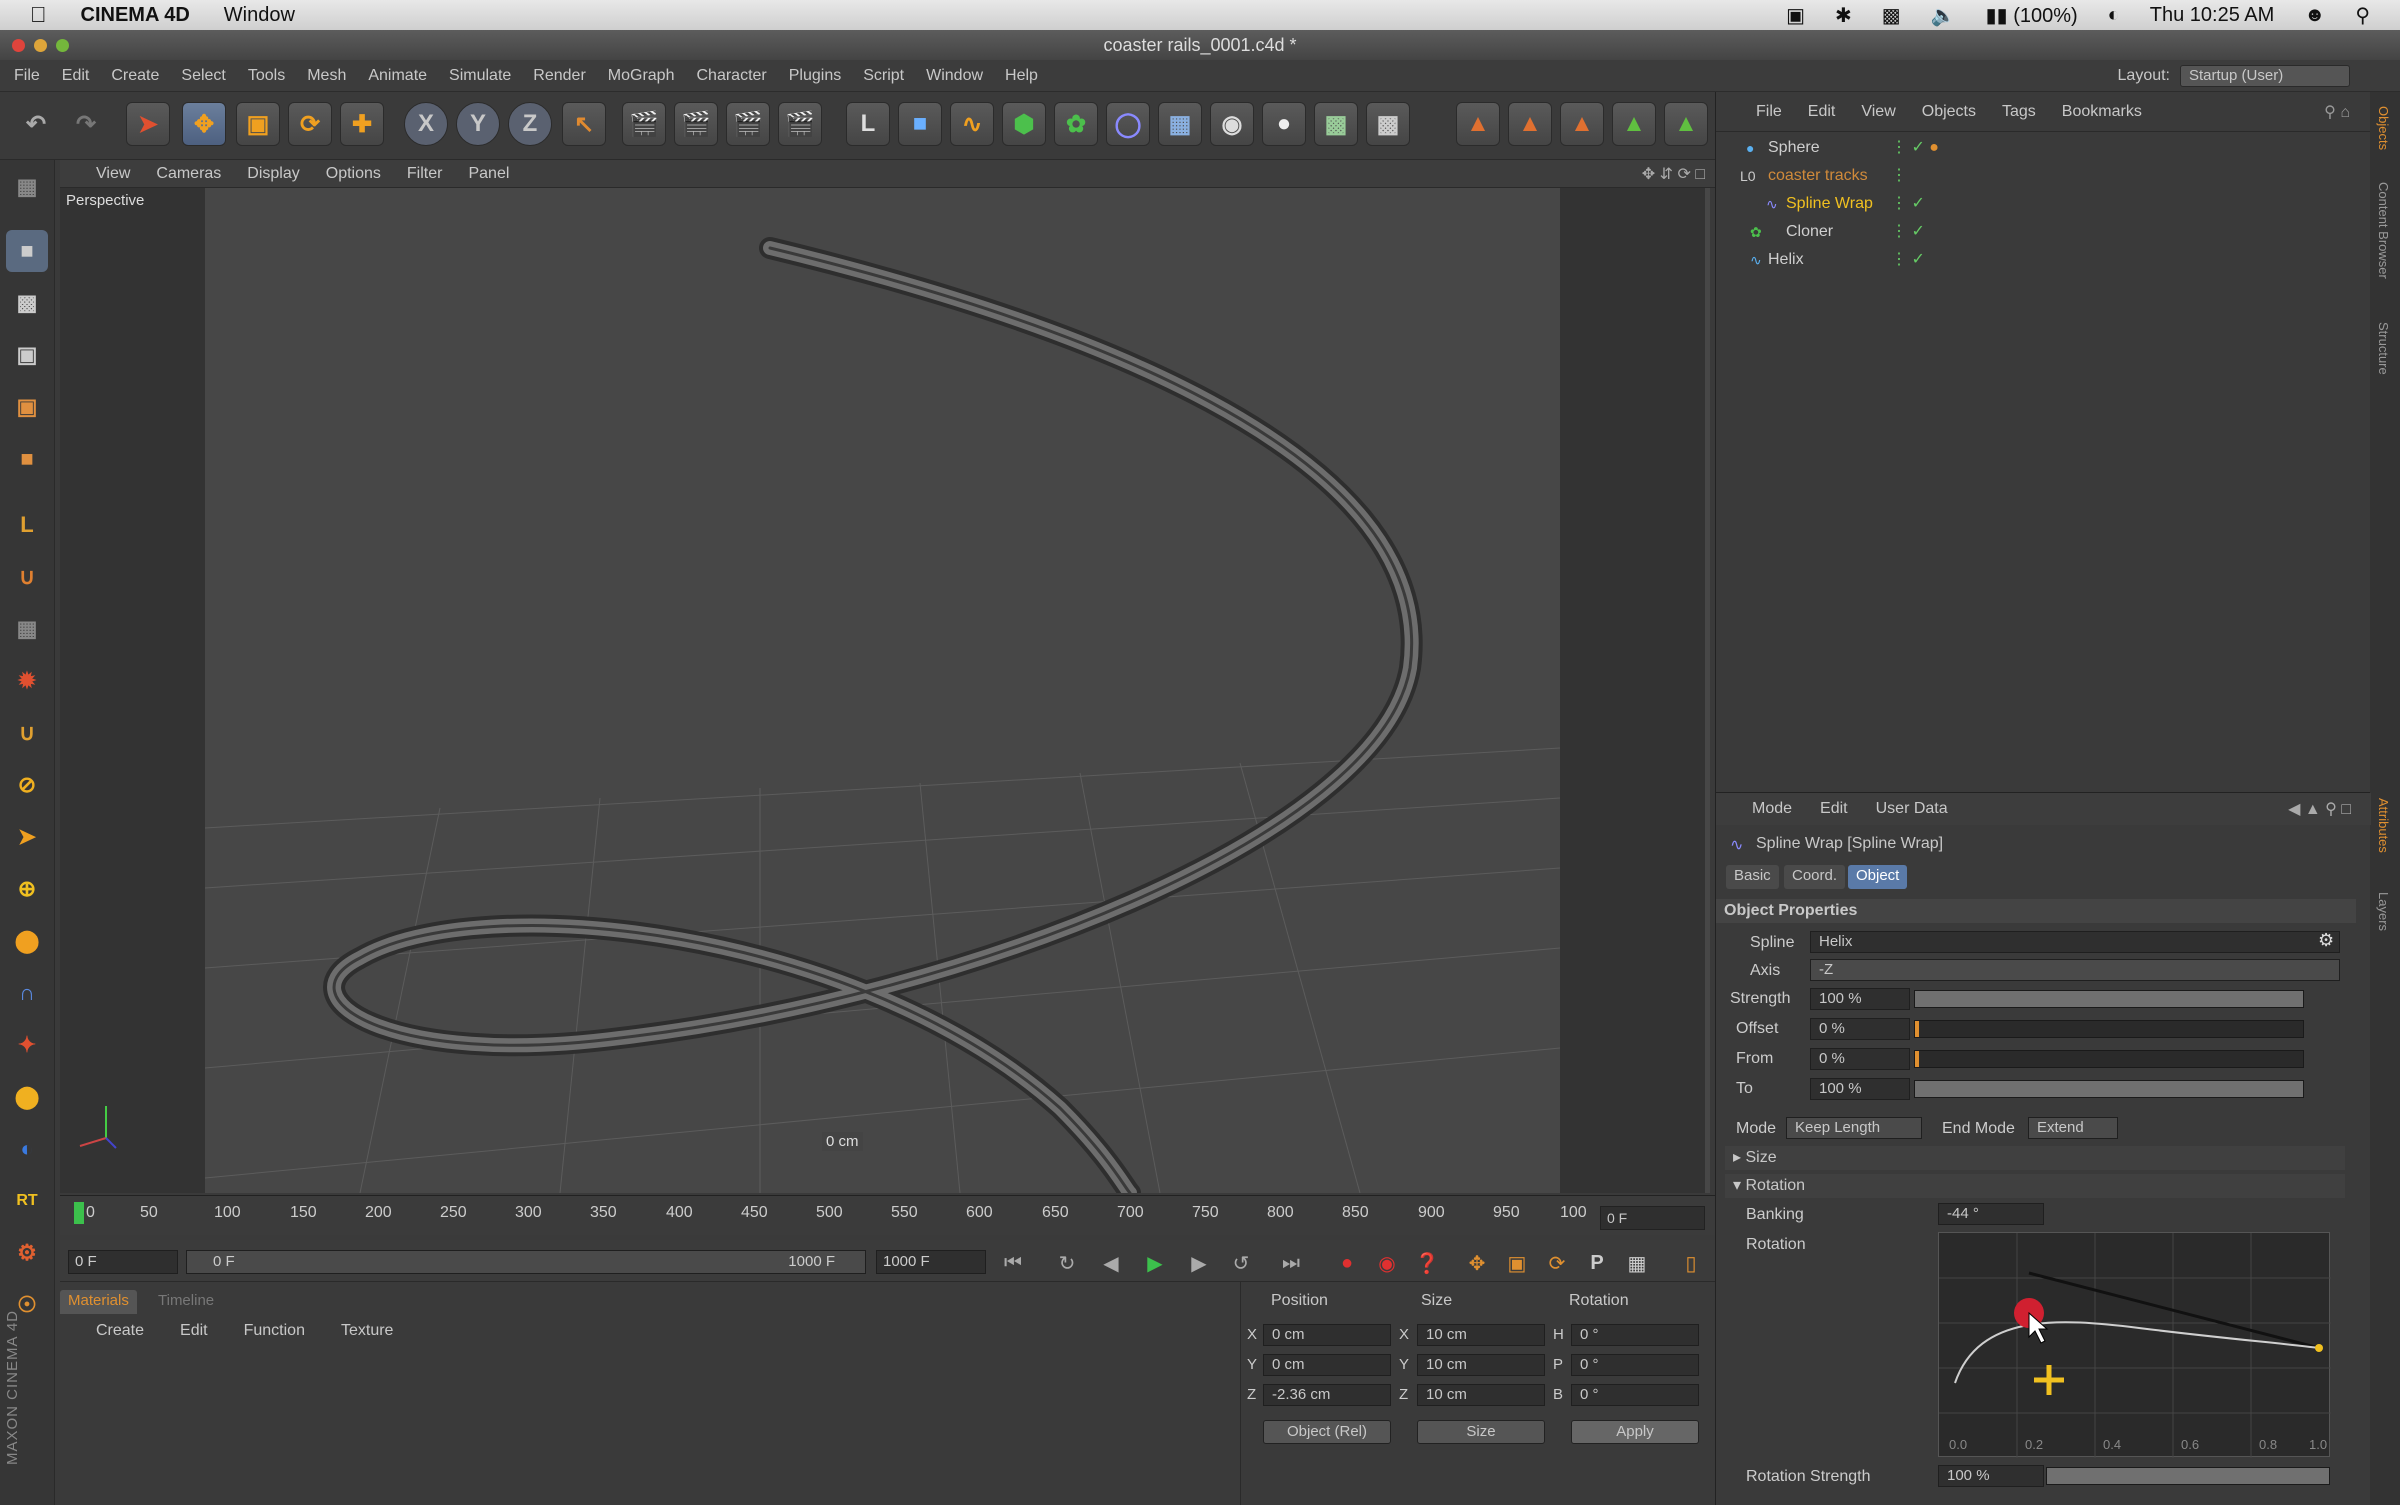 This screenshot has height=1505, width=2400. Describe the element at coordinates (36, 124) in the screenshot. I see `undo-icon: ↶` at that location.